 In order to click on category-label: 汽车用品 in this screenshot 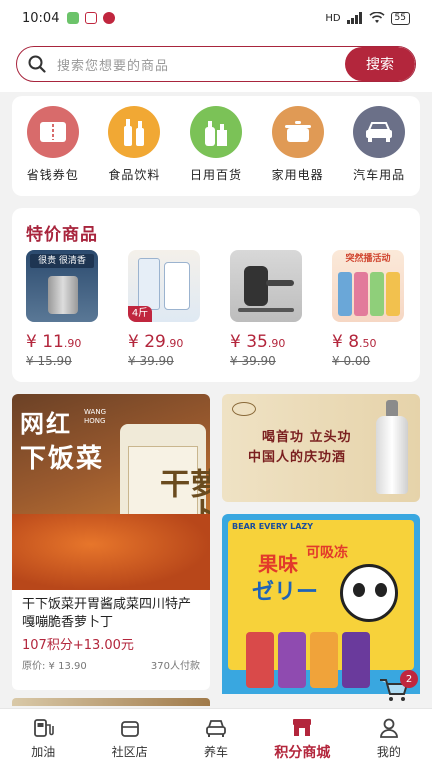, I will do `click(379, 175)`.